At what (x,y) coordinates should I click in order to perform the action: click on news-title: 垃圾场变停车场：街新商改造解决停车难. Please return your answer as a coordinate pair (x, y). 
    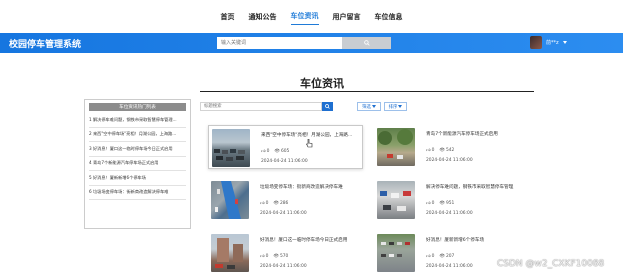
    Looking at the image, I should click on (311, 187).